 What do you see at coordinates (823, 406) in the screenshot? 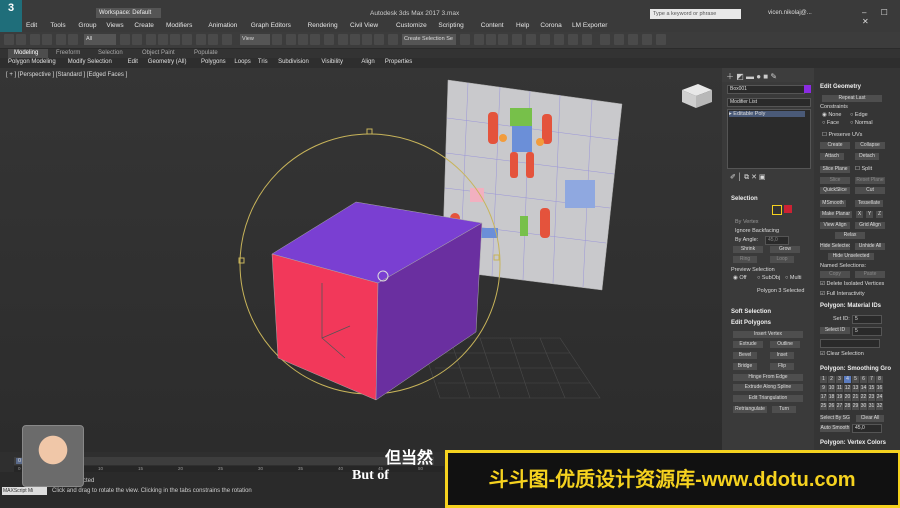
I see `smoothing-group-button: 25` at bounding box center [823, 406].